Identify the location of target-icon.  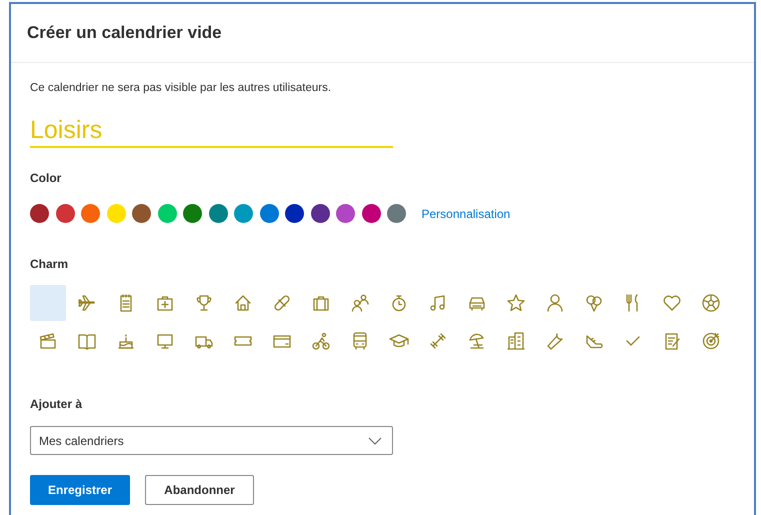
(711, 341).